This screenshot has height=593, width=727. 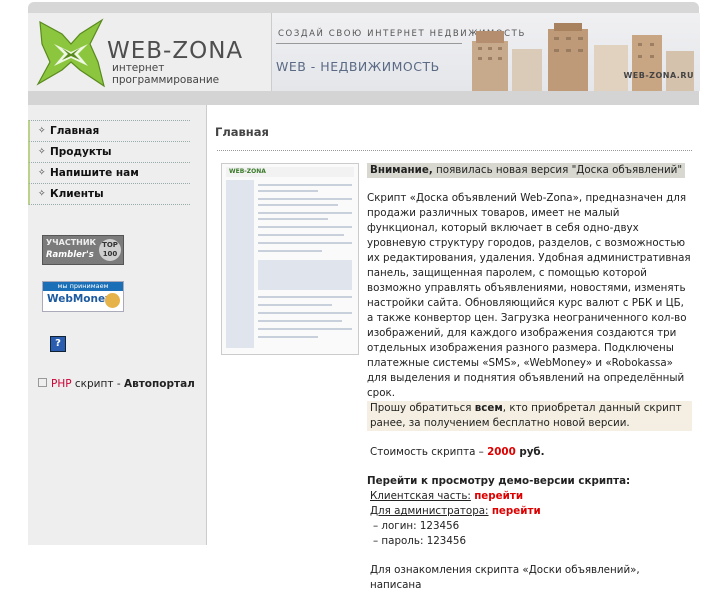 I want to click on menu-item-label: Клиенты, so click(x=77, y=194).